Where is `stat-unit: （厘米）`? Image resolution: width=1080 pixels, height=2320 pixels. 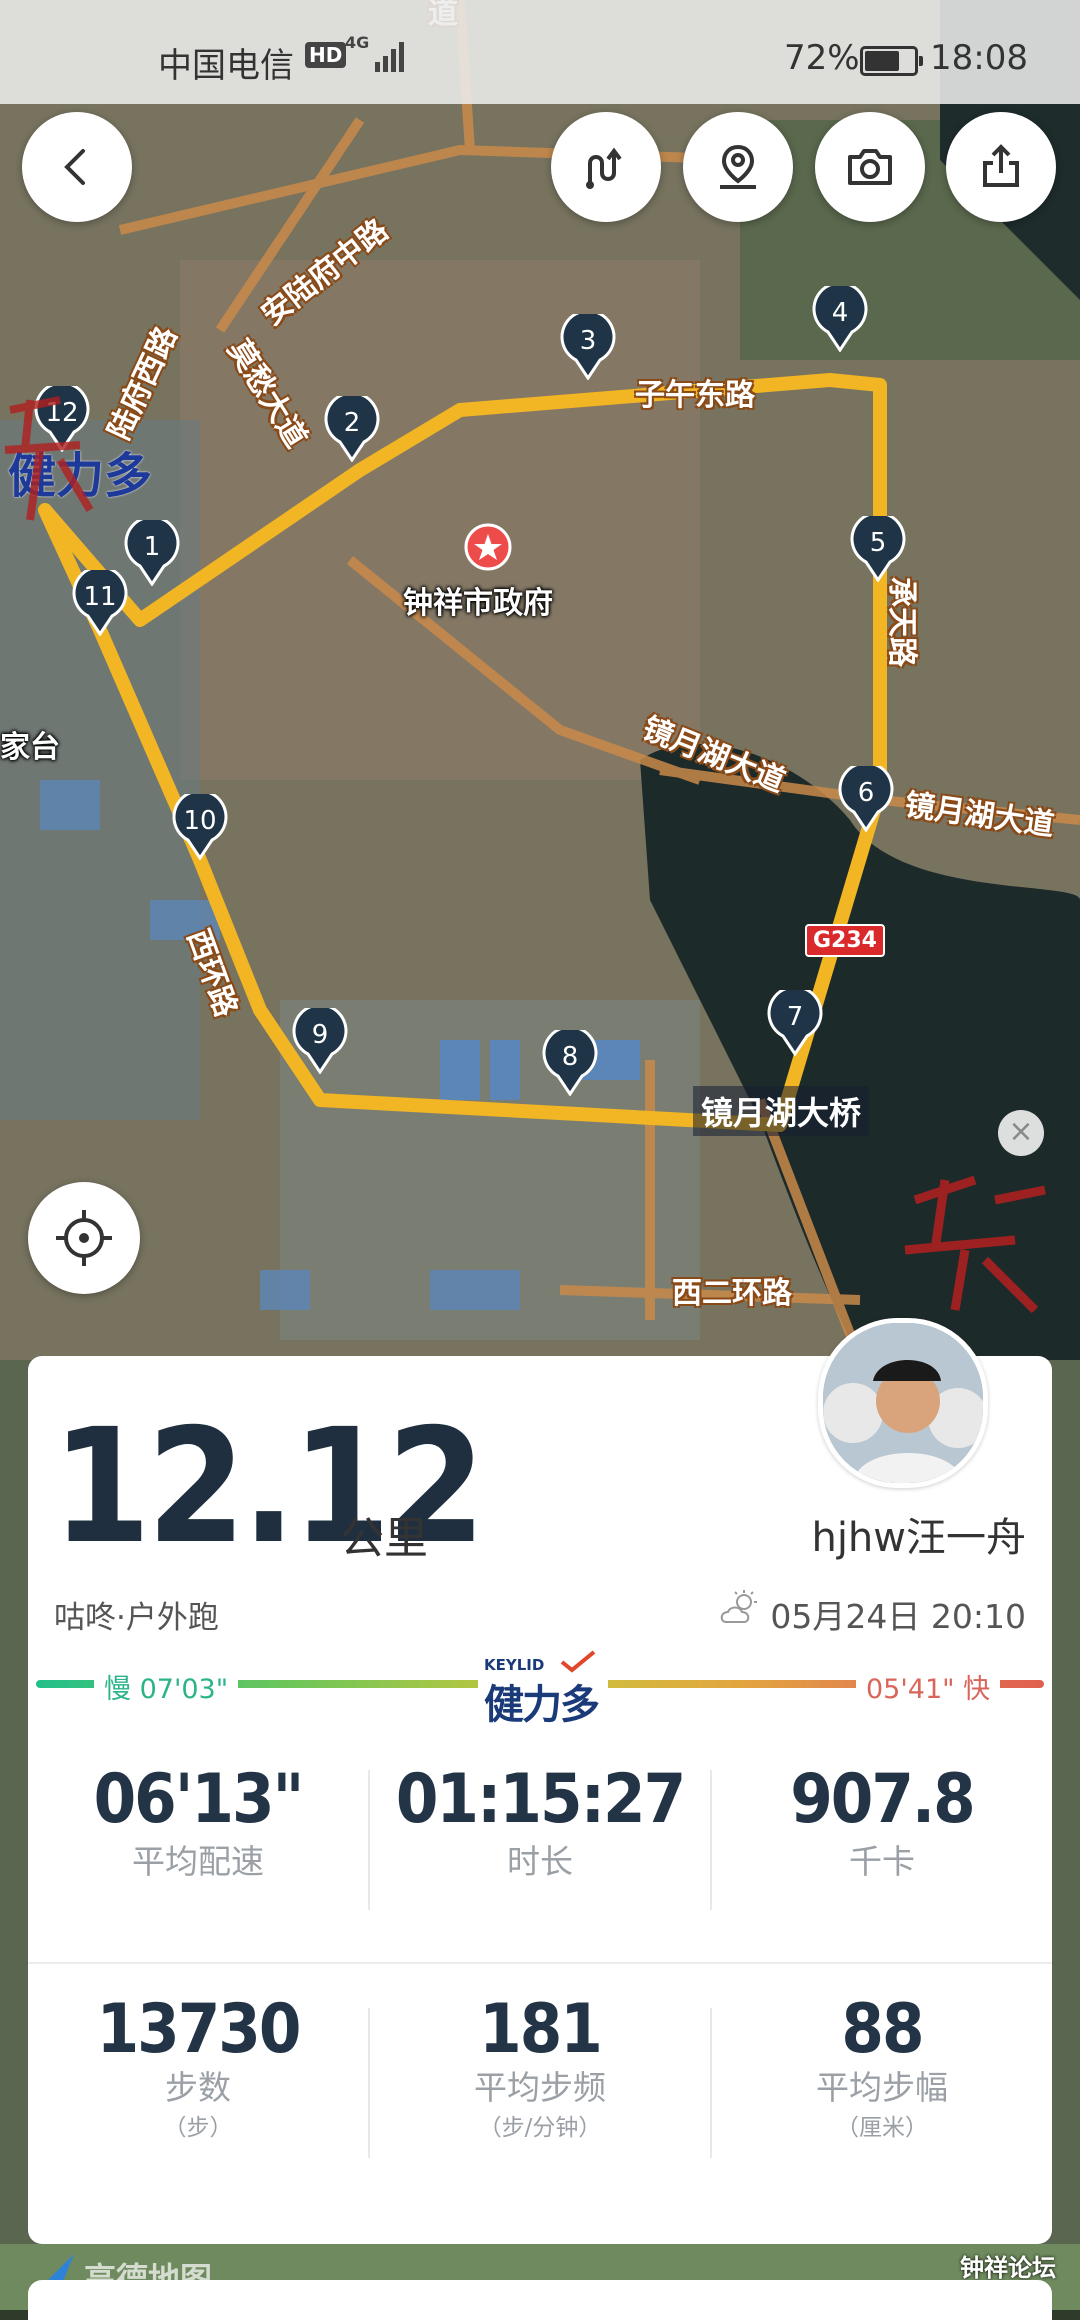
stat-unit: （厘米） is located at coordinates (882, 2128).